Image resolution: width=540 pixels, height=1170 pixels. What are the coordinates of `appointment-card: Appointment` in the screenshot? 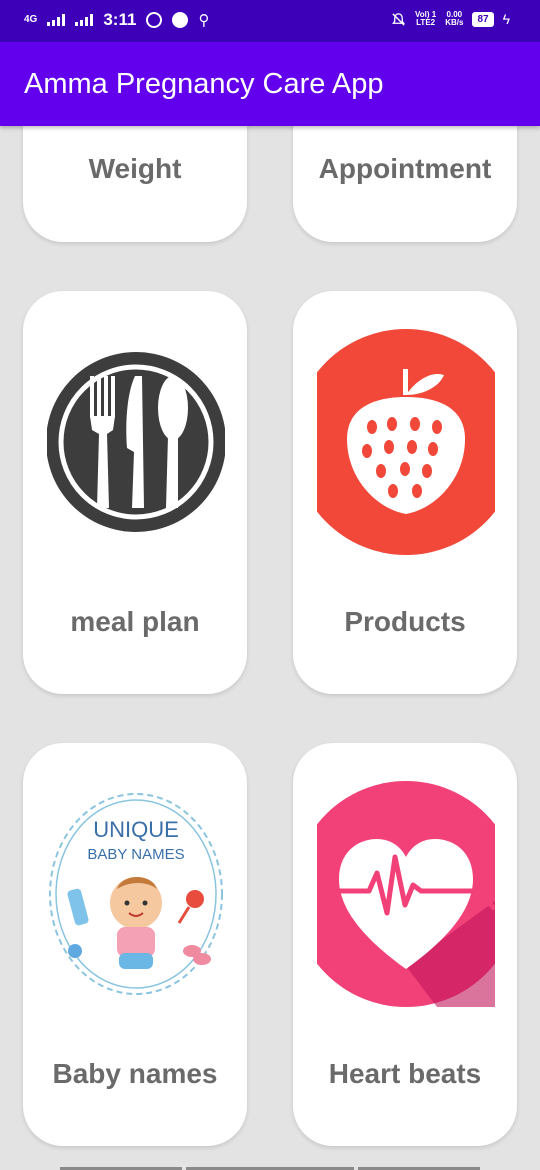 It's located at (405, 184).